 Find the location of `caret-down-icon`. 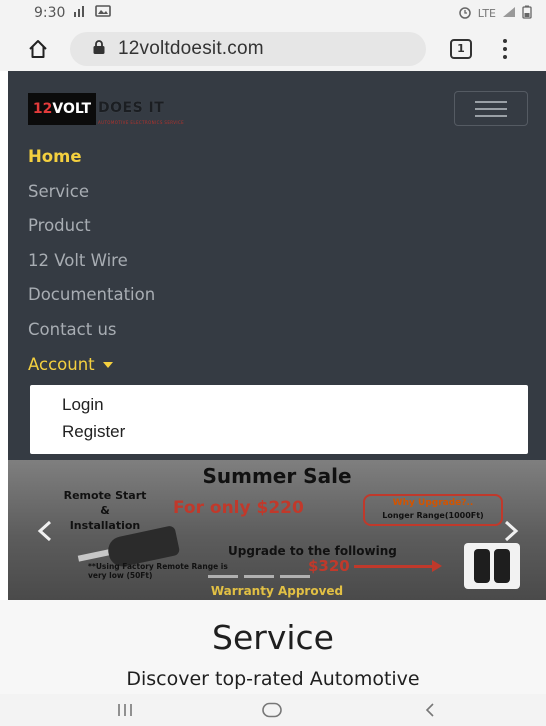

caret-down-icon is located at coordinates (107, 365).